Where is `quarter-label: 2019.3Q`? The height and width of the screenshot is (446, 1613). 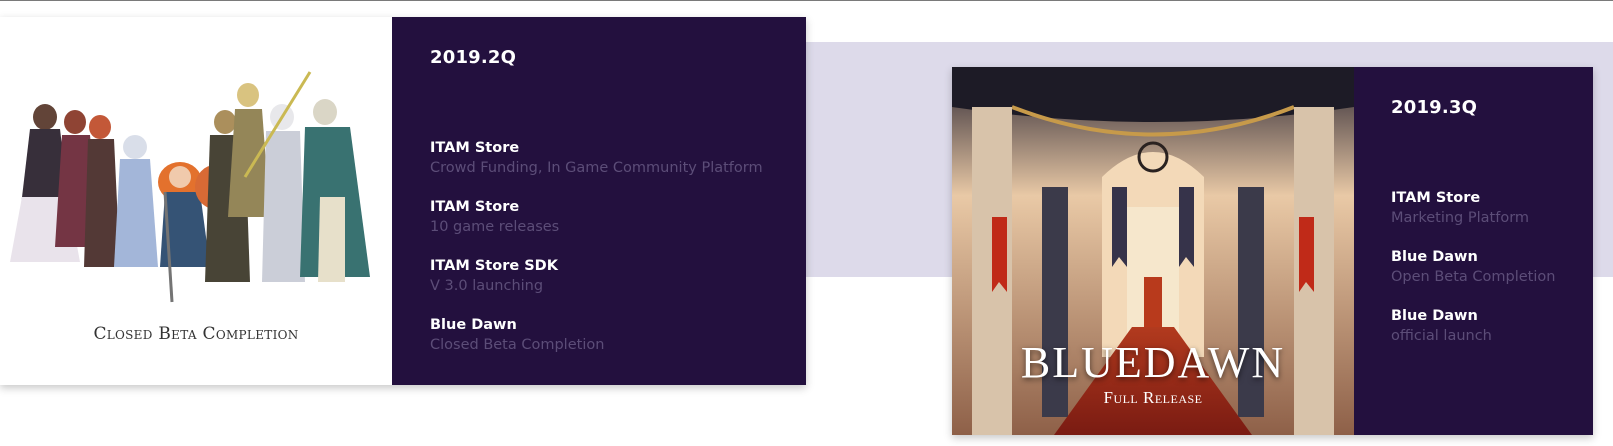 quarter-label: 2019.3Q is located at coordinates (1434, 107).